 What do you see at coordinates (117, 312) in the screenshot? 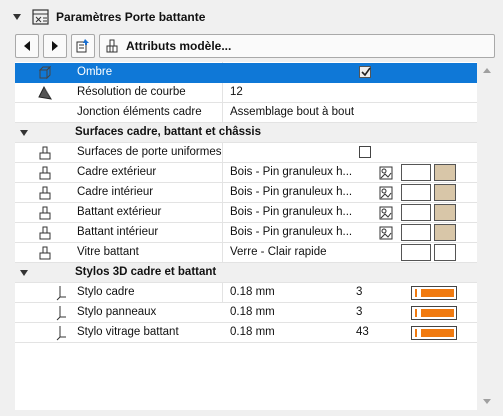
I see `row-label: Stylo panneaux` at bounding box center [117, 312].